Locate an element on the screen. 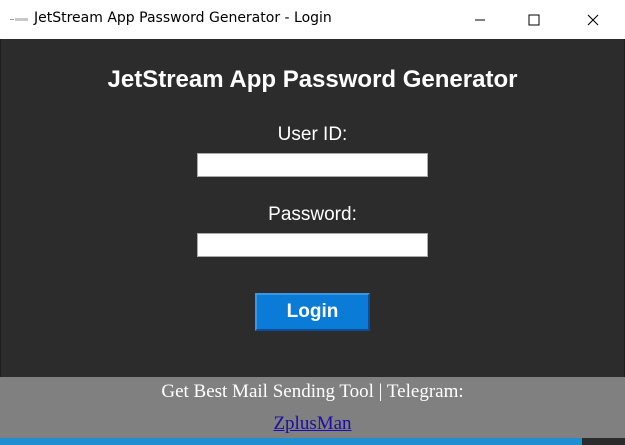 Image resolution: width=625 pixels, height=445 pixels. login-button: Login is located at coordinates (312, 312).